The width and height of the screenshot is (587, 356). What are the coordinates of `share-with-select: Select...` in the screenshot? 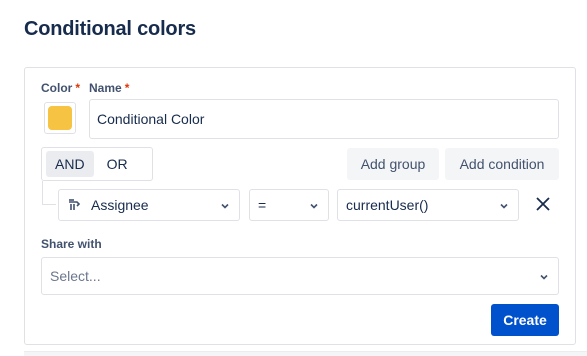 It's located at (300, 276).